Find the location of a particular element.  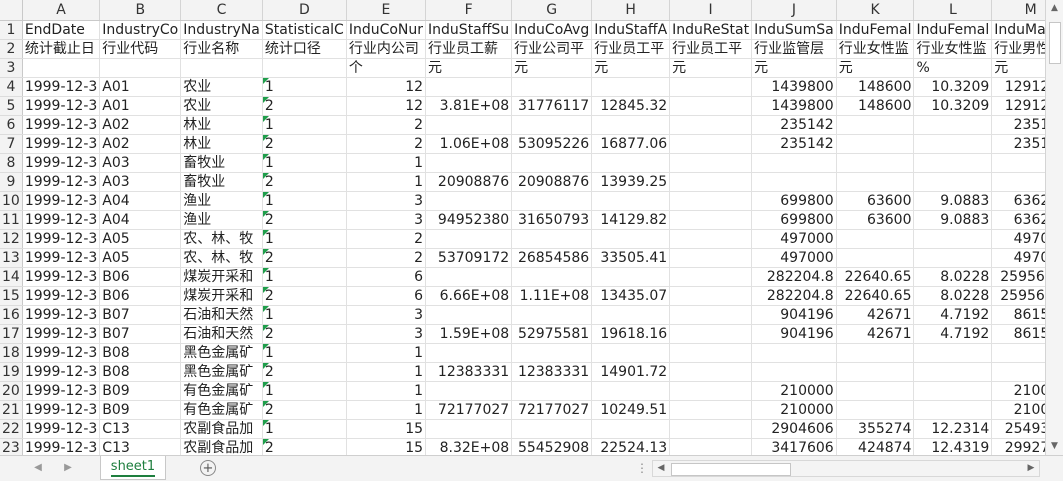

cell-h13: 33505.41 is located at coordinates (631, 258).